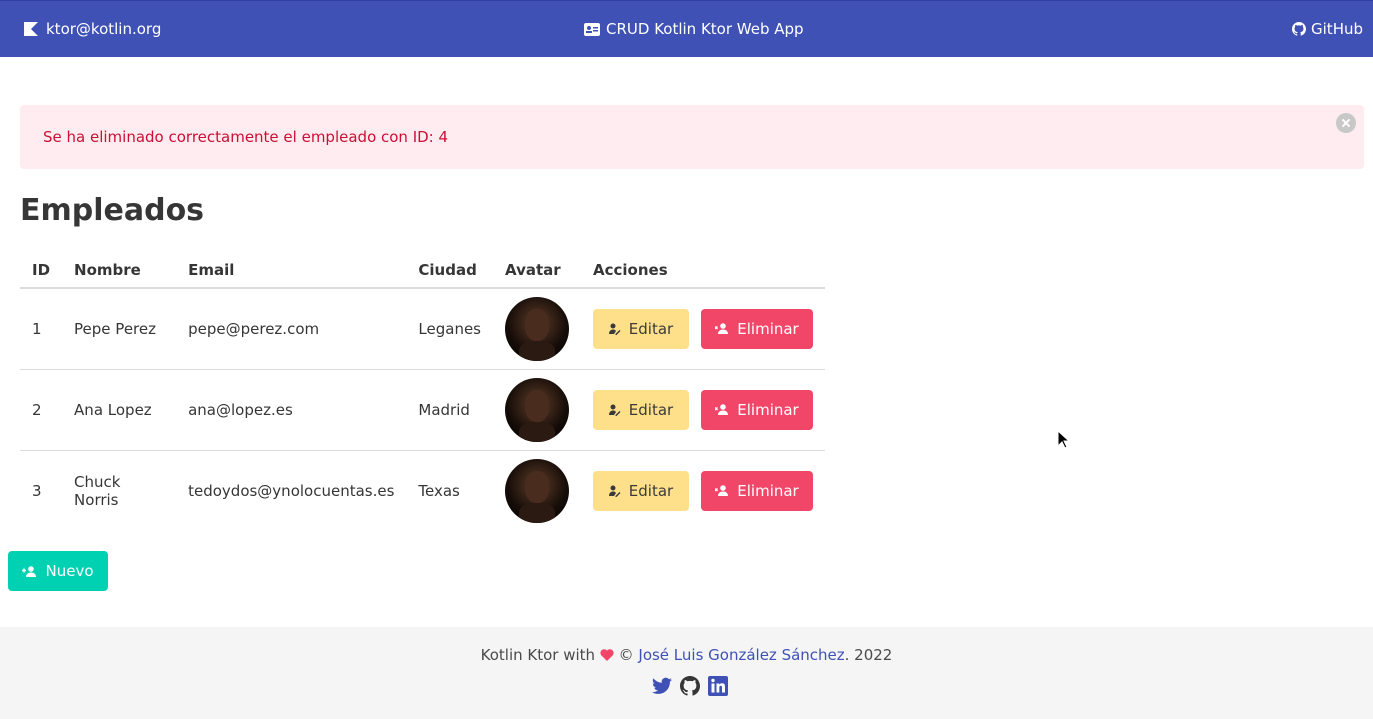 This screenshot has width=1373, height=719. What do you see at coordinates (449, 329) in the screenshot?
I see `cell-ciudad: Leganes` at bounding box center [449, 329].